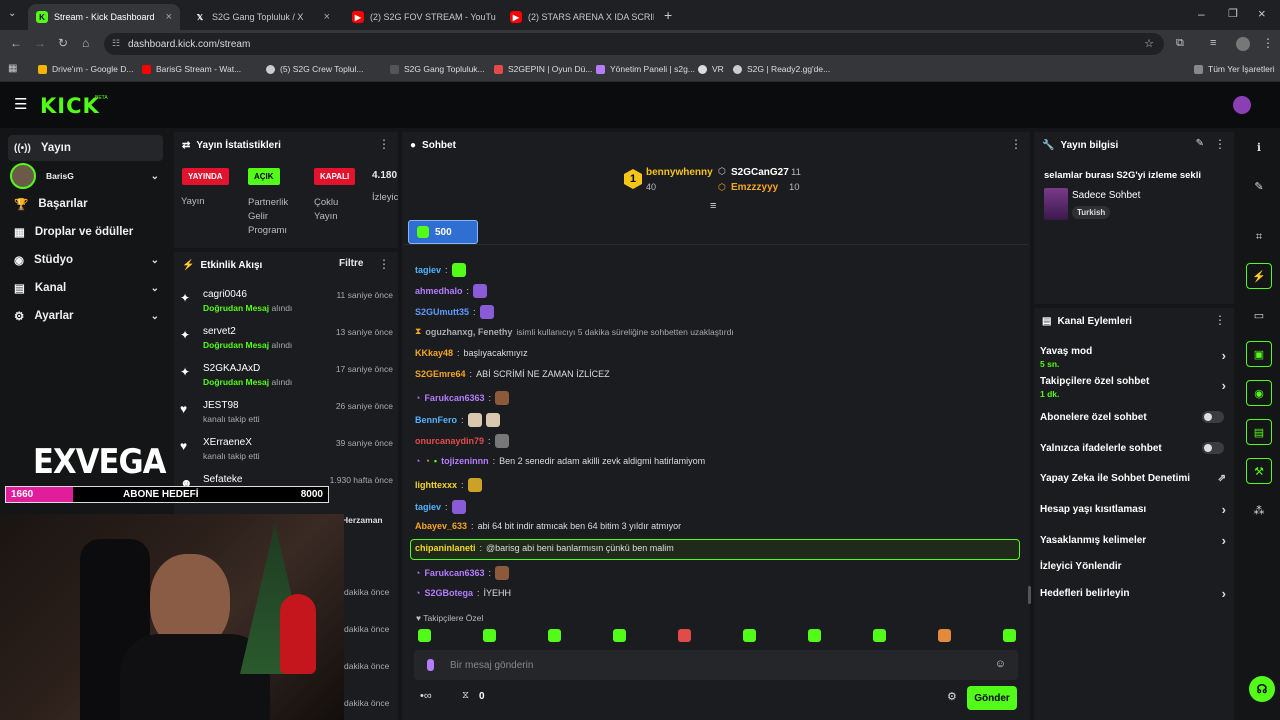 This screenshot has height=720, width=1280. Describe the element at coordinates (262, 17) in the screenshot. I see `tab-x: 𝕏 S2G Gang Topluluk / X ×` at that location.